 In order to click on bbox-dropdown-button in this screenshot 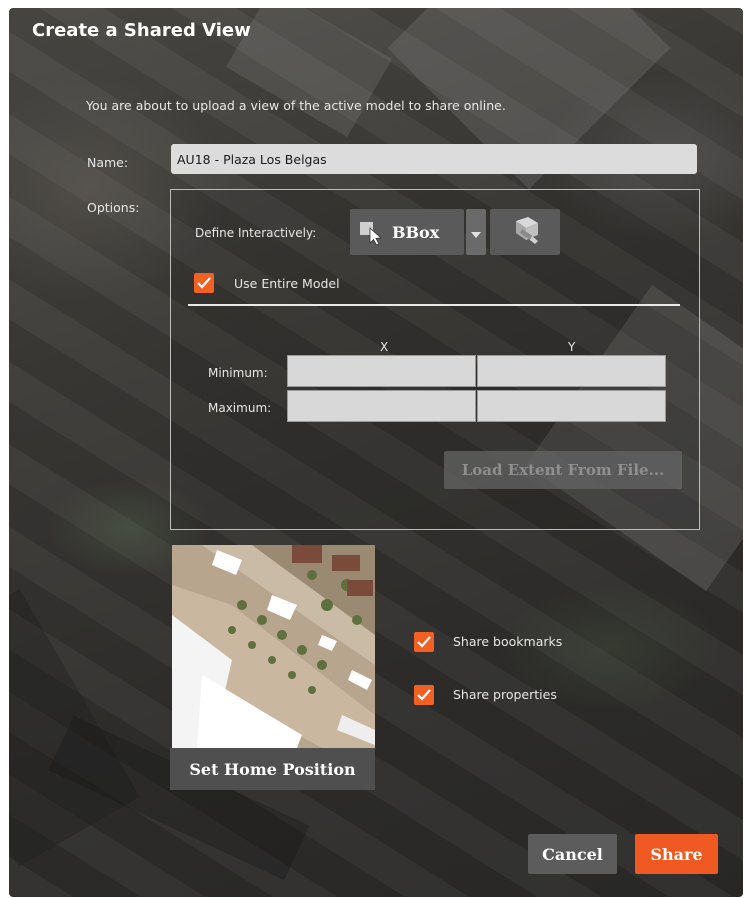, I will do `click(476, 232)`.